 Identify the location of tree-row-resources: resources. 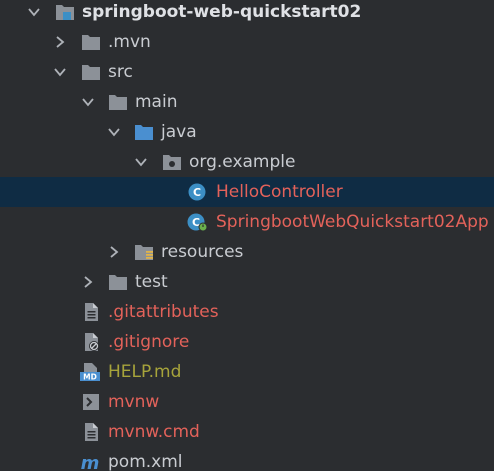
(247, 252).